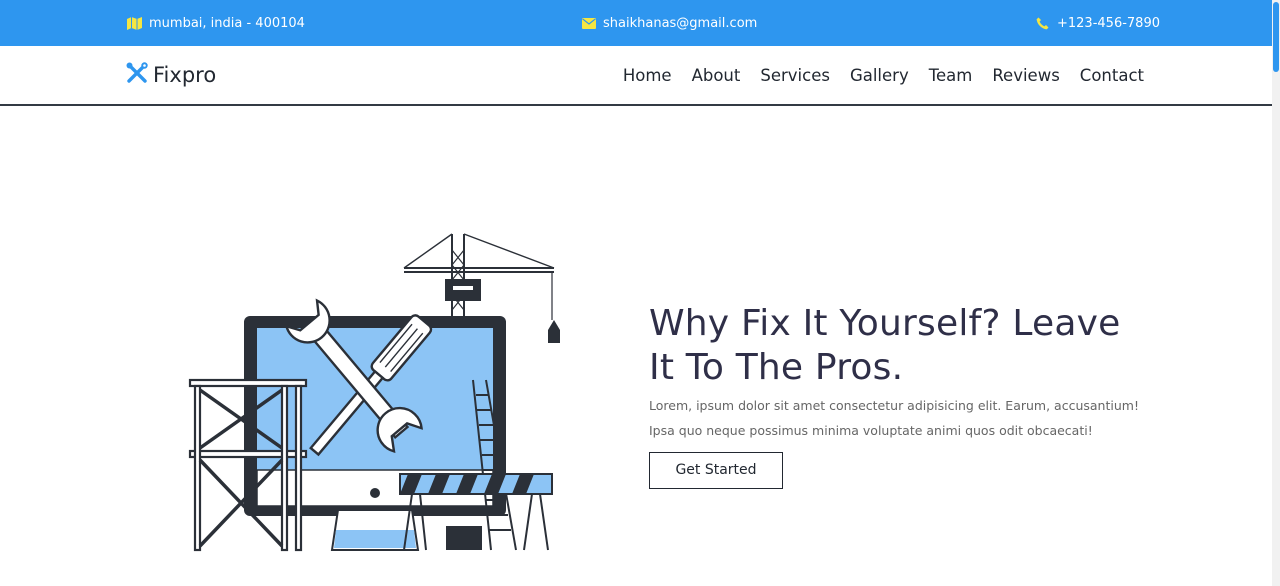 The width and height of the screenshot is (1280, 586). I want to click on nav-home: Home, so click(647, 75).